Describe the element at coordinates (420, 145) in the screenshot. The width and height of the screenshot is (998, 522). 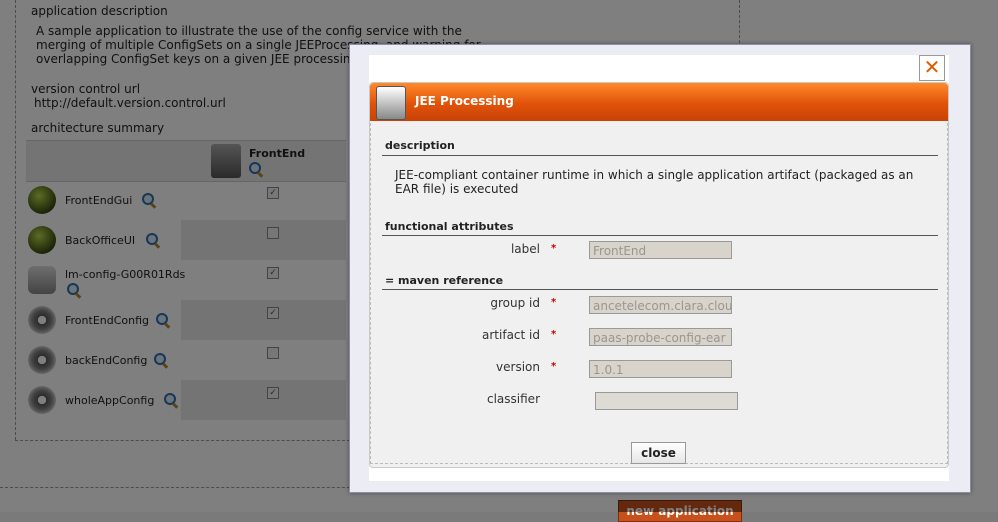
I see `description-section-label: description` at that location.